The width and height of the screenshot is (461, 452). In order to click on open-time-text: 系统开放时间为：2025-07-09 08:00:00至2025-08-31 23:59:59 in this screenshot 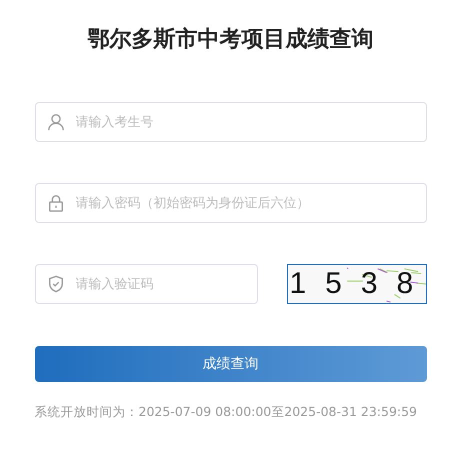, I will do `click(226, 412)`.